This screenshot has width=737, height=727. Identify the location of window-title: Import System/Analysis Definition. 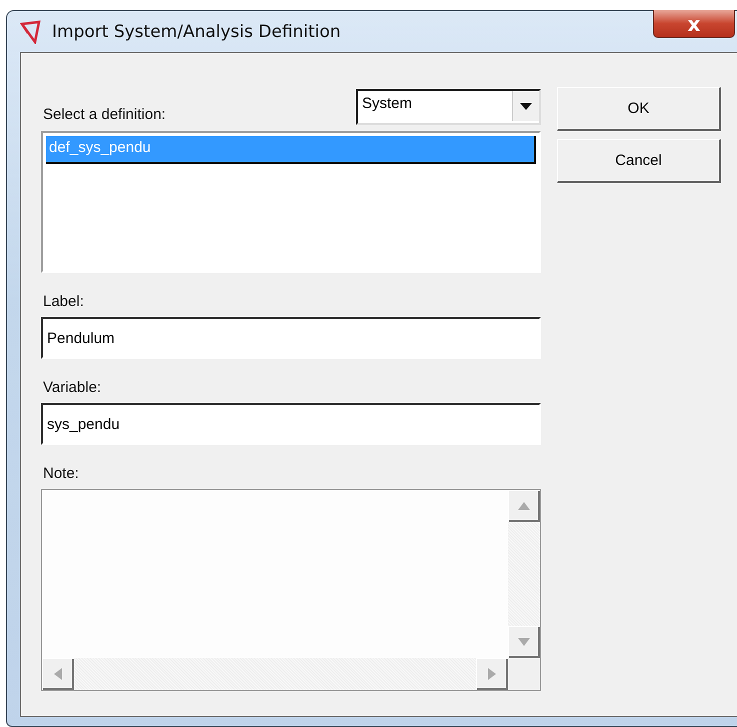
(196, 32).